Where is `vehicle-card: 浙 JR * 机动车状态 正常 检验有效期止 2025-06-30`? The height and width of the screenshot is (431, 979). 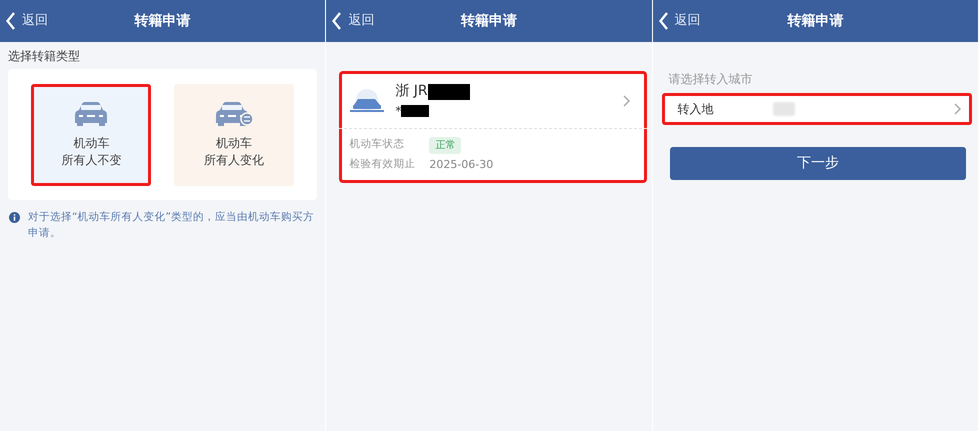
vehicle-card: 浙 JR * 机动车状态 正常 检验有效期止 2025-06-30 is located at coordinates (493, 127).